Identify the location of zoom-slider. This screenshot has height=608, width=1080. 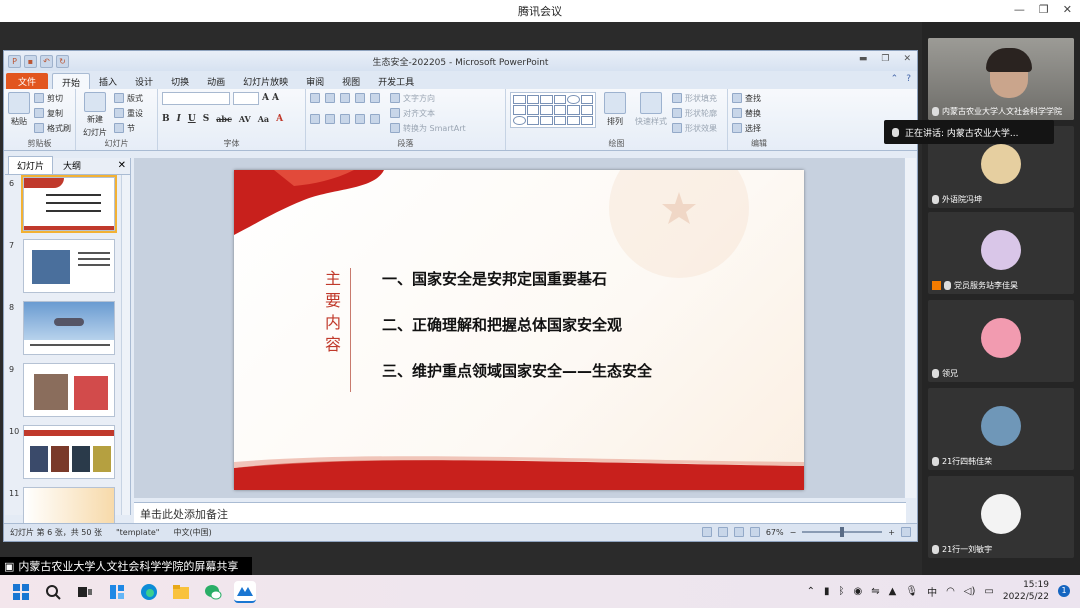
(842, 532).